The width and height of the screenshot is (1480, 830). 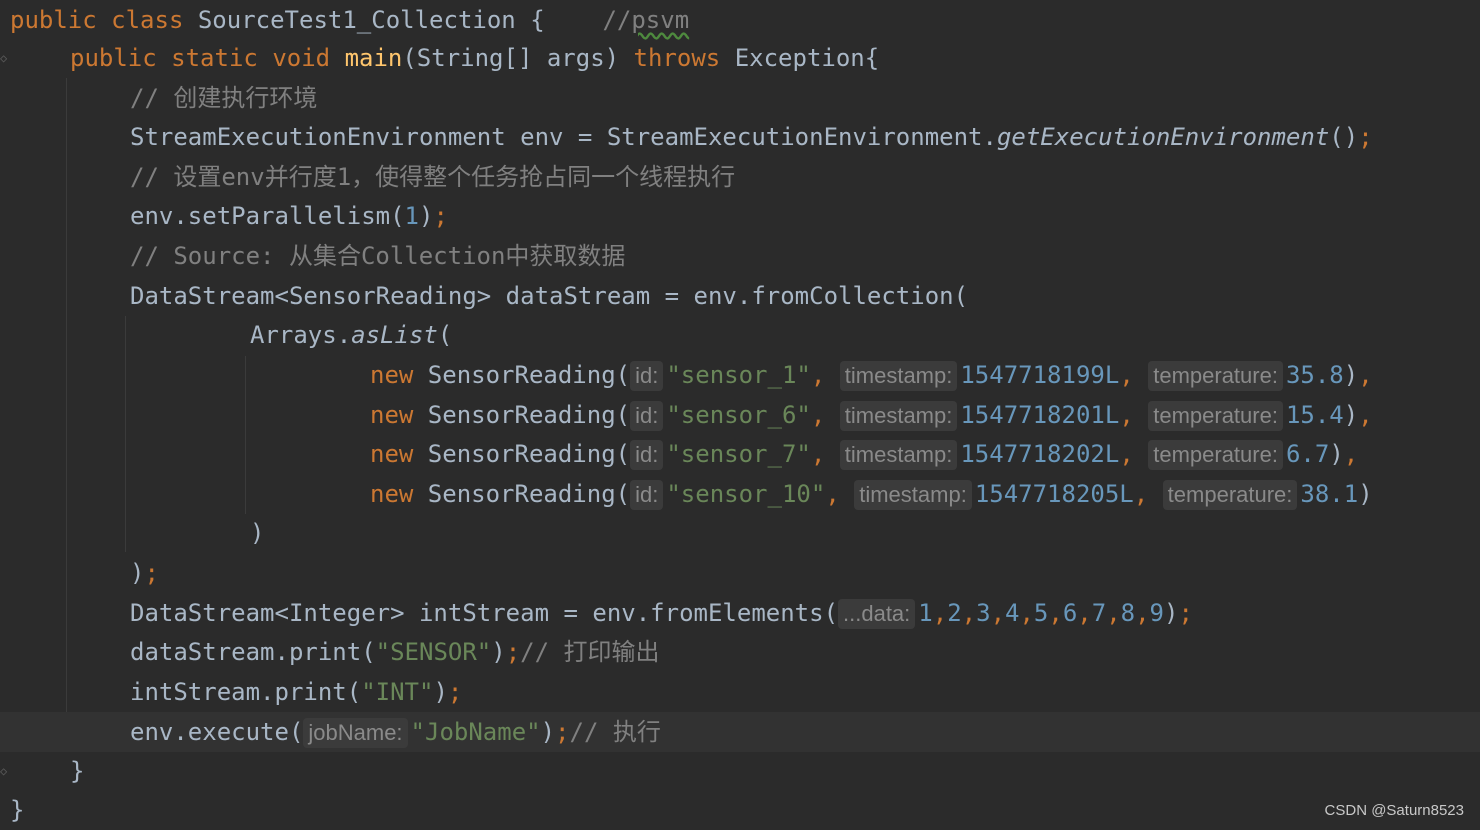 What do you see at coordinates (397, 692) in the screenshot?
I see `string-literal: "INT"` at bounding box center [397, 692].